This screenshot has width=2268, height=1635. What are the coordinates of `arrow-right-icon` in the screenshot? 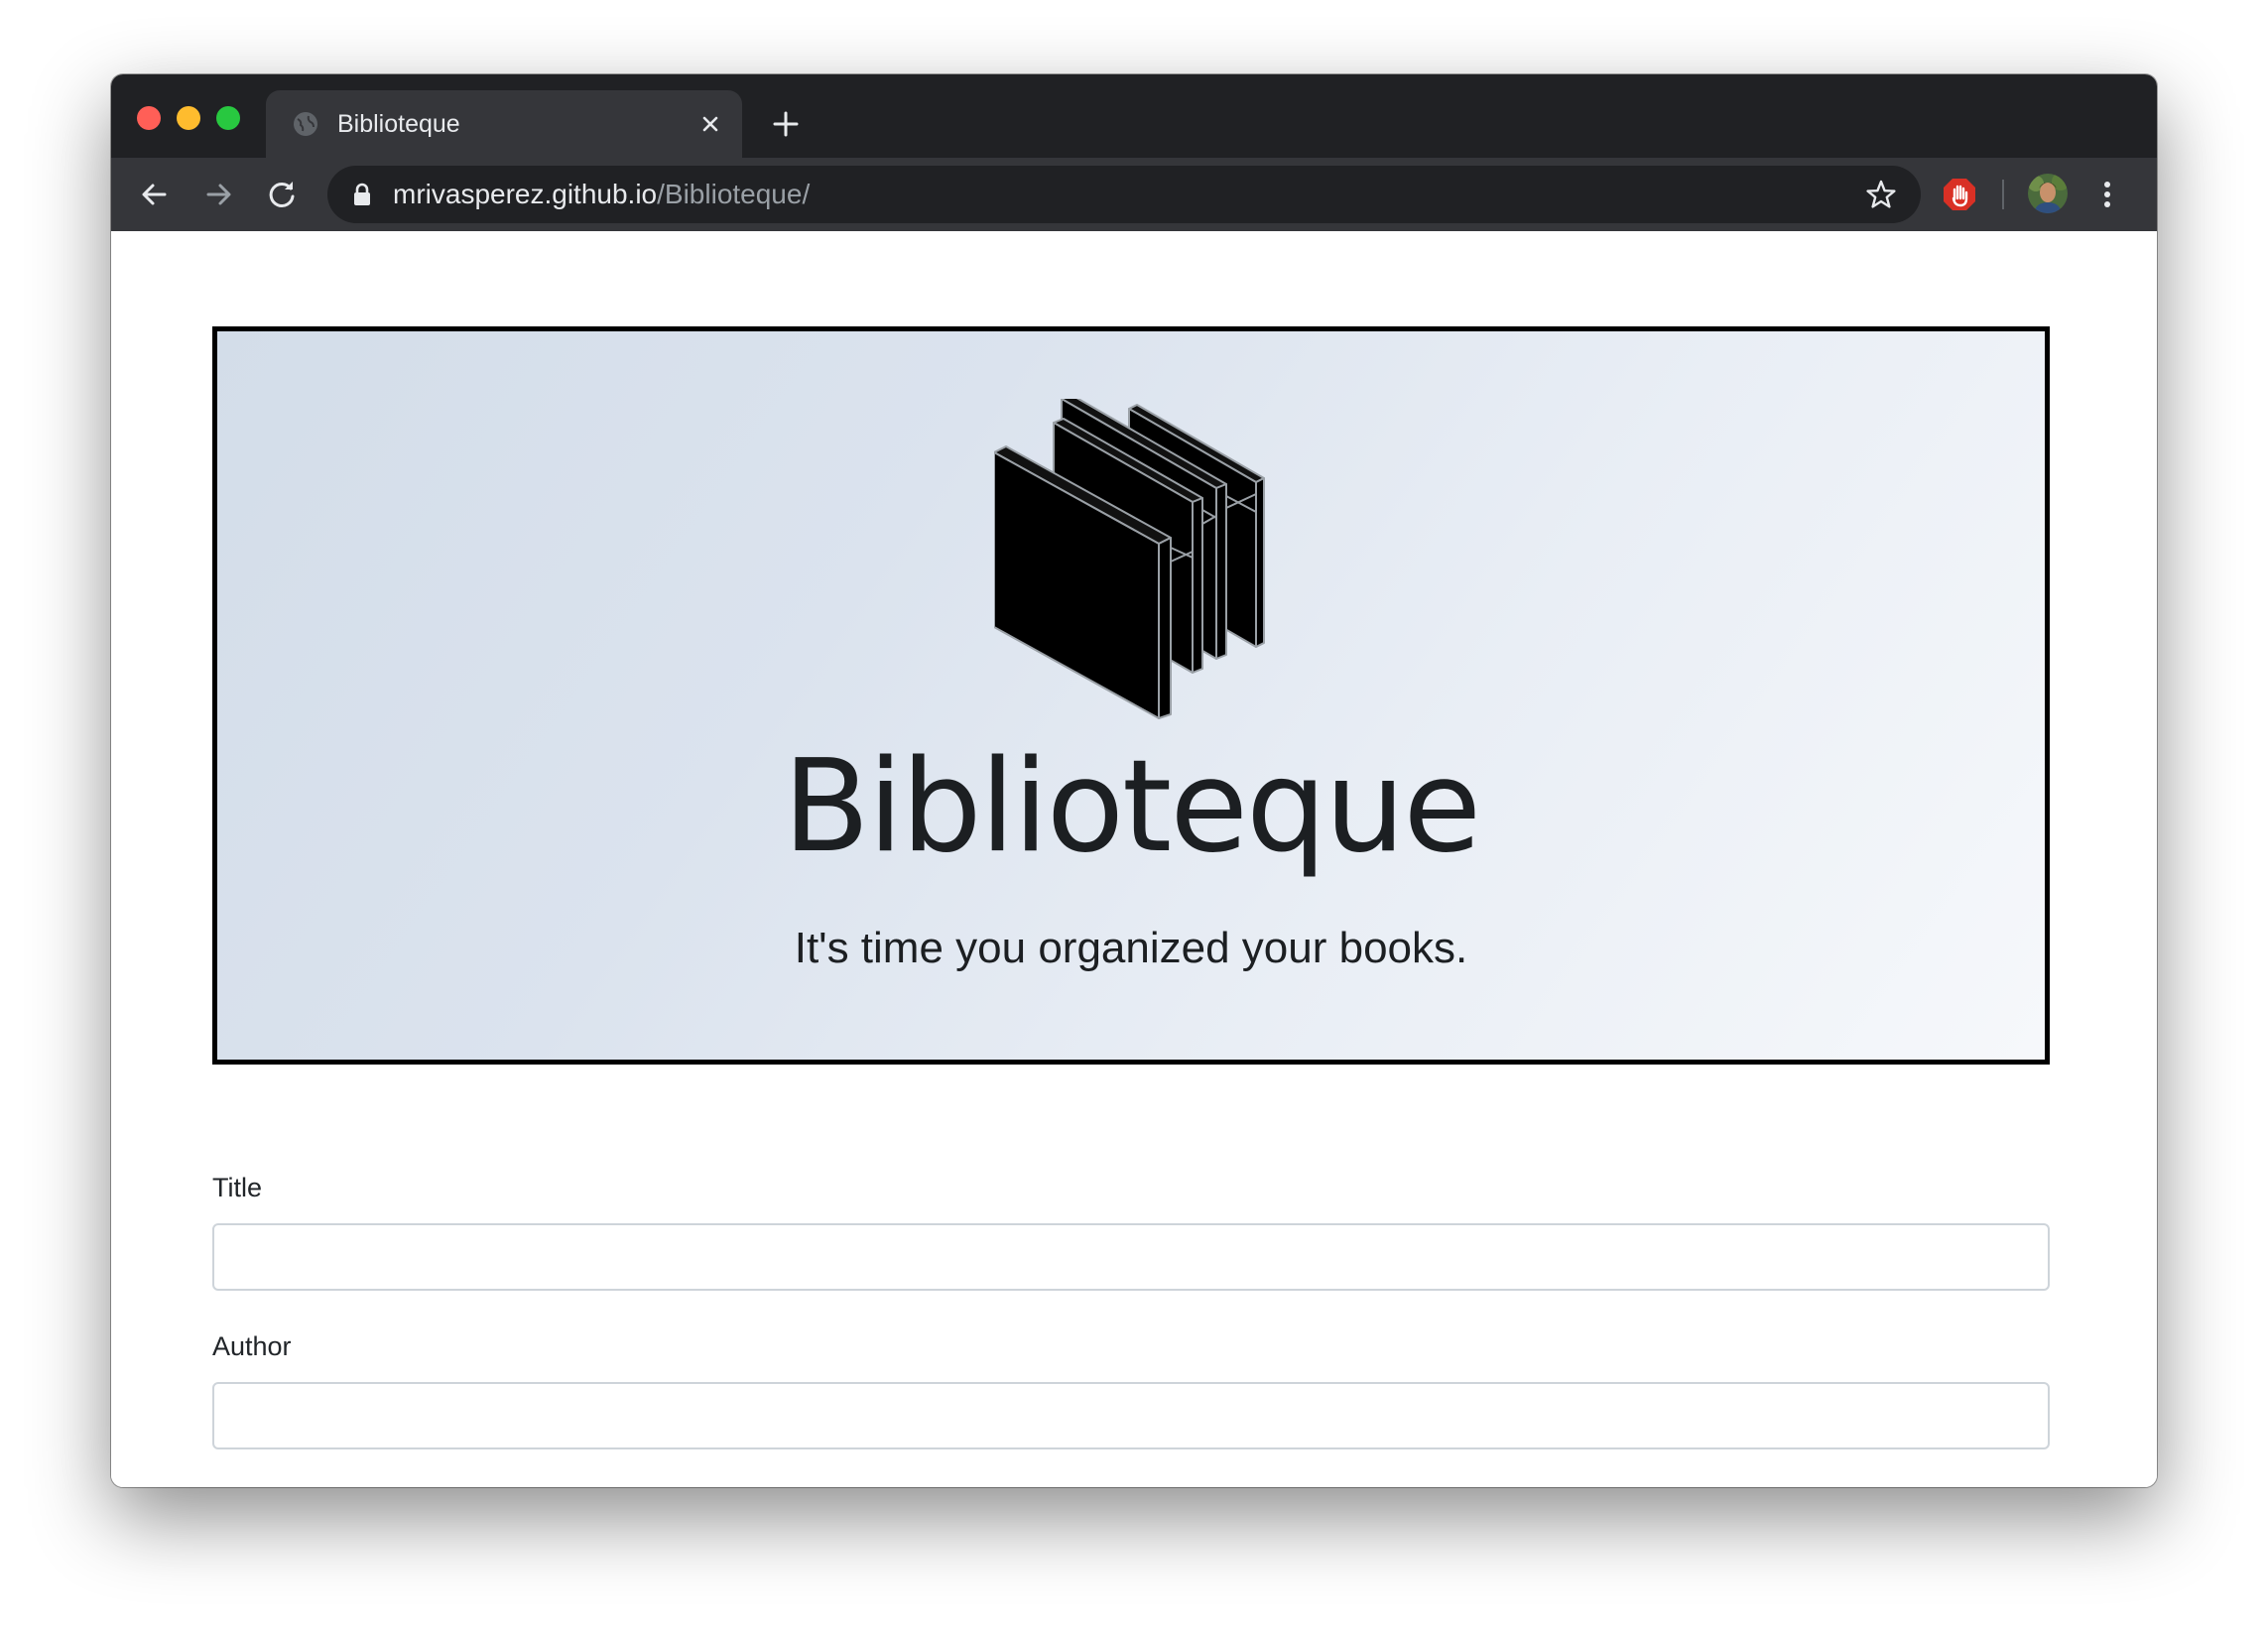 It's located at (218, 194).